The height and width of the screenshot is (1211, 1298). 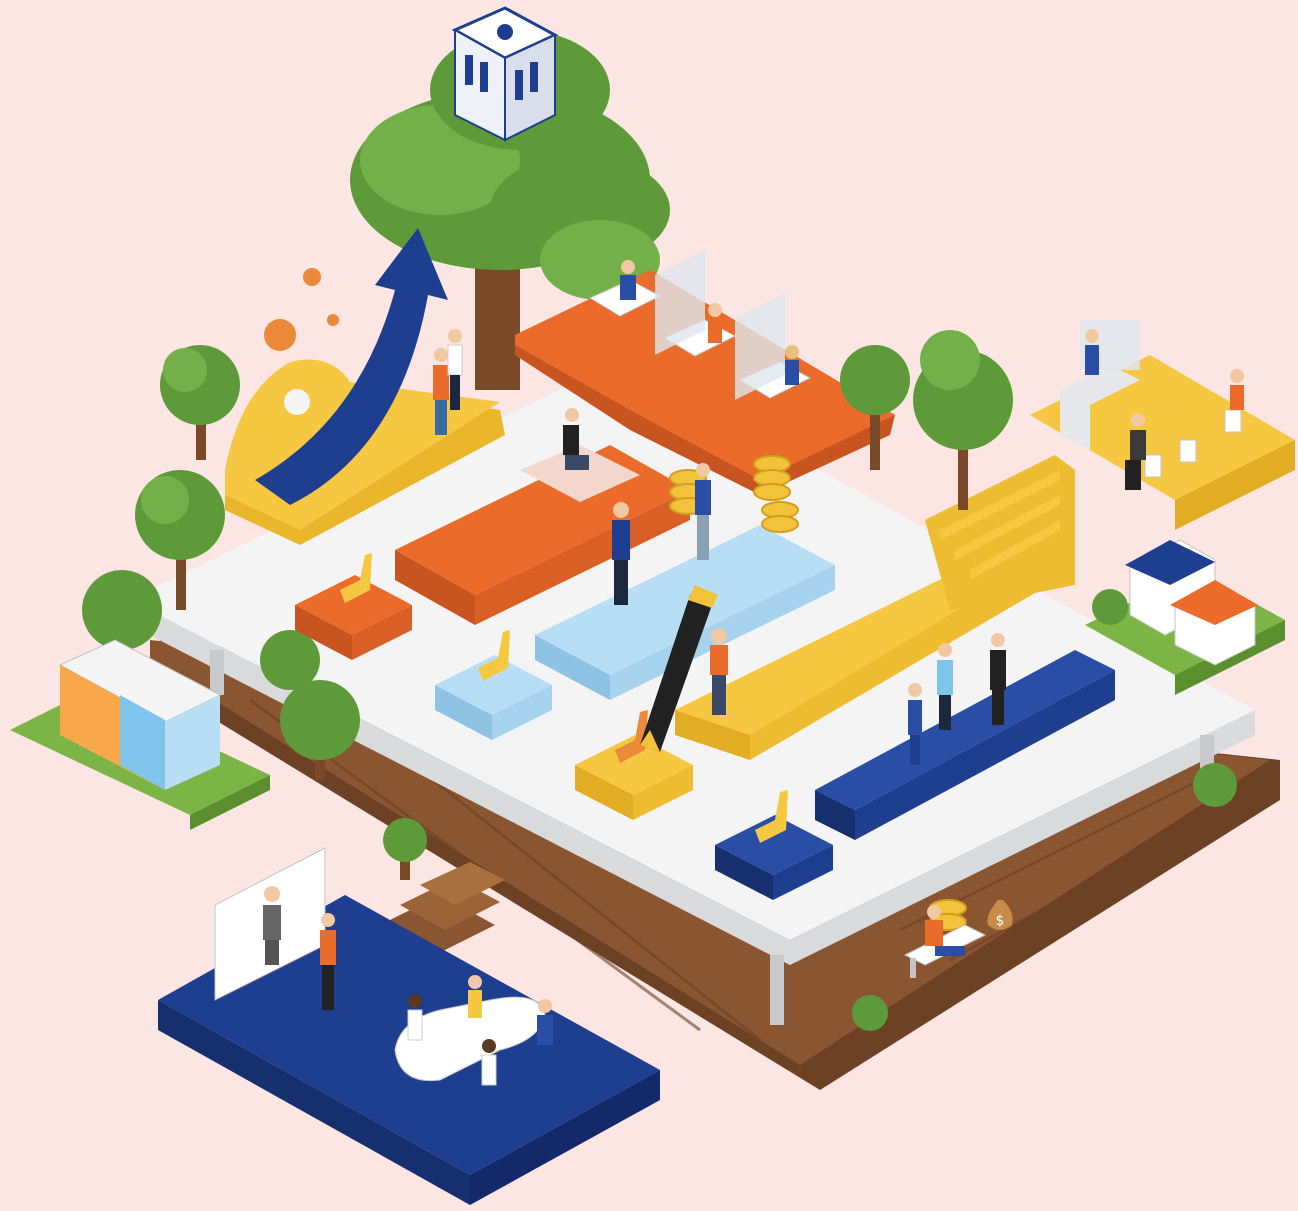 I want to click on bank-building-icon, so click(x=505, y=74).